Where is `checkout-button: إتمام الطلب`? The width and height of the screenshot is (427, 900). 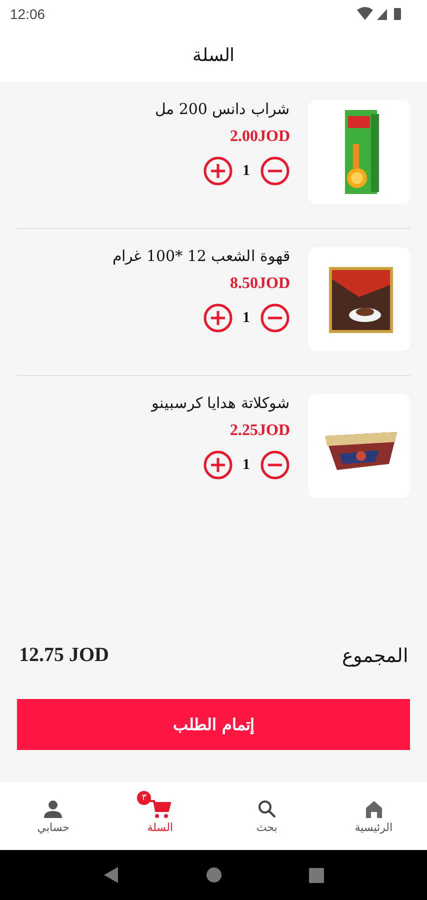 checkout-button: إتمام الطلب is located at coordinates (213, 724).